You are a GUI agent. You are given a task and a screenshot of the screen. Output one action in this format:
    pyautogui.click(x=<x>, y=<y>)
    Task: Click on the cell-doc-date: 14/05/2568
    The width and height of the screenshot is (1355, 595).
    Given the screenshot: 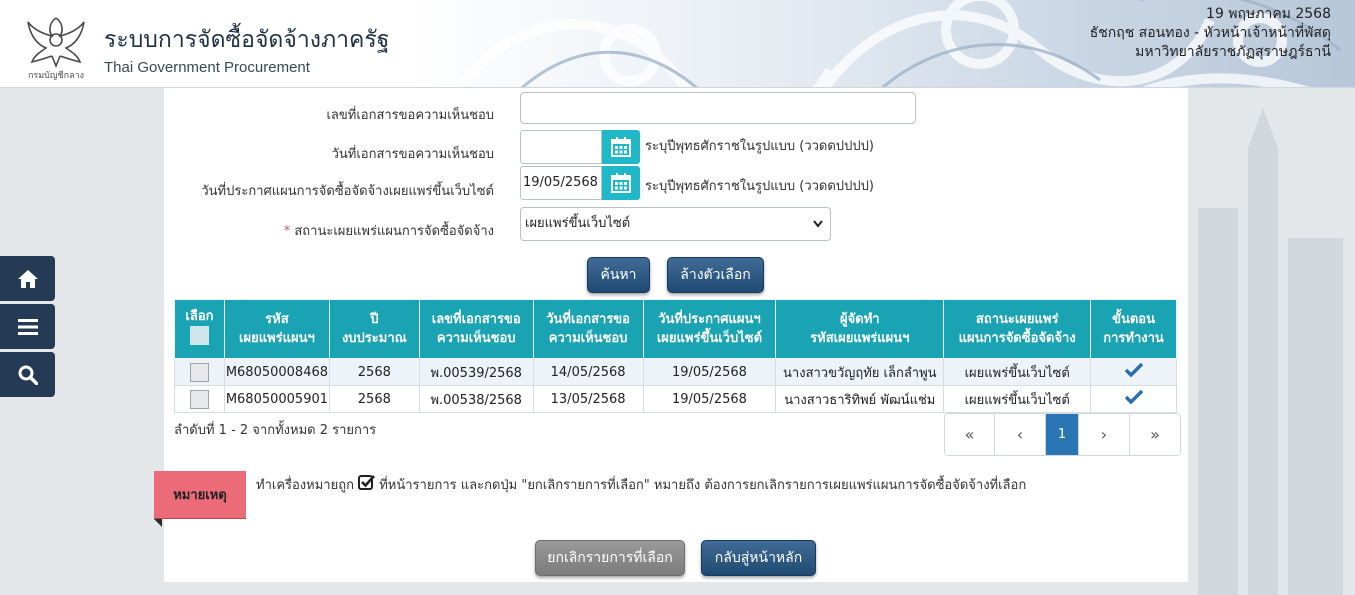 What is the action you would take?
    pyautogui.click(x=588, y=372)
    